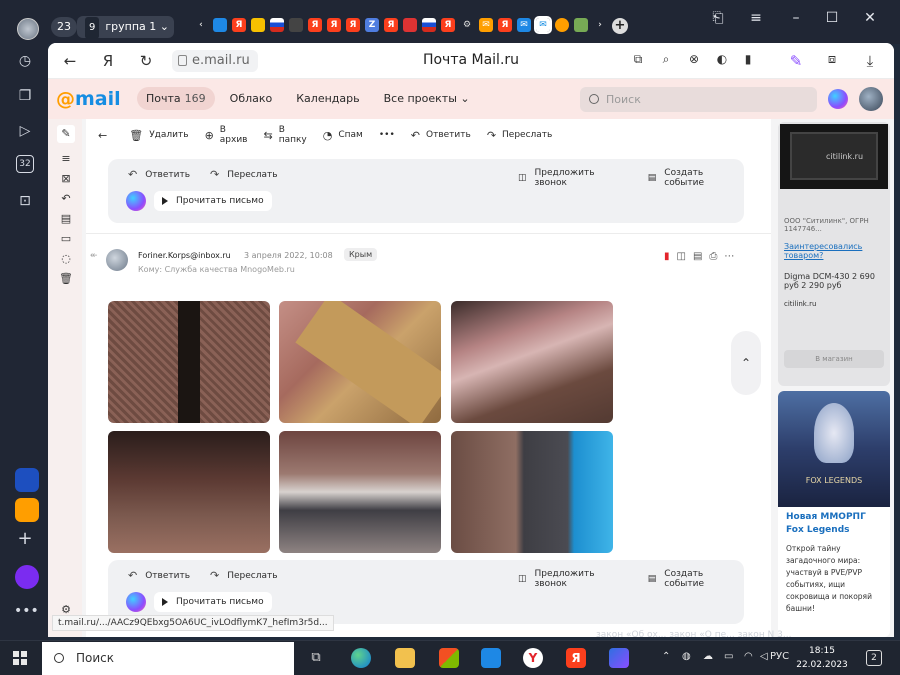 Image resolution: width=900 pixels, height=675 pixels. Describe the element at coordinates (728, 656) in the screenshot. I see `display-icon: ▭` at that location.